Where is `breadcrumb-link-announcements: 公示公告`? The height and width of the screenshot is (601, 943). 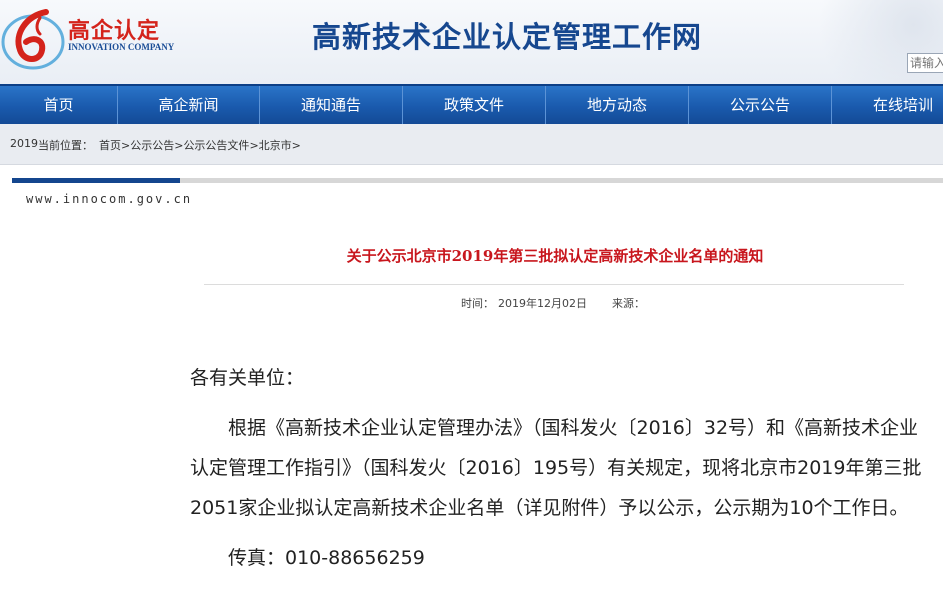 breadcrumb-link-announcements: 公示公告 is located at coordinates (152, 145).